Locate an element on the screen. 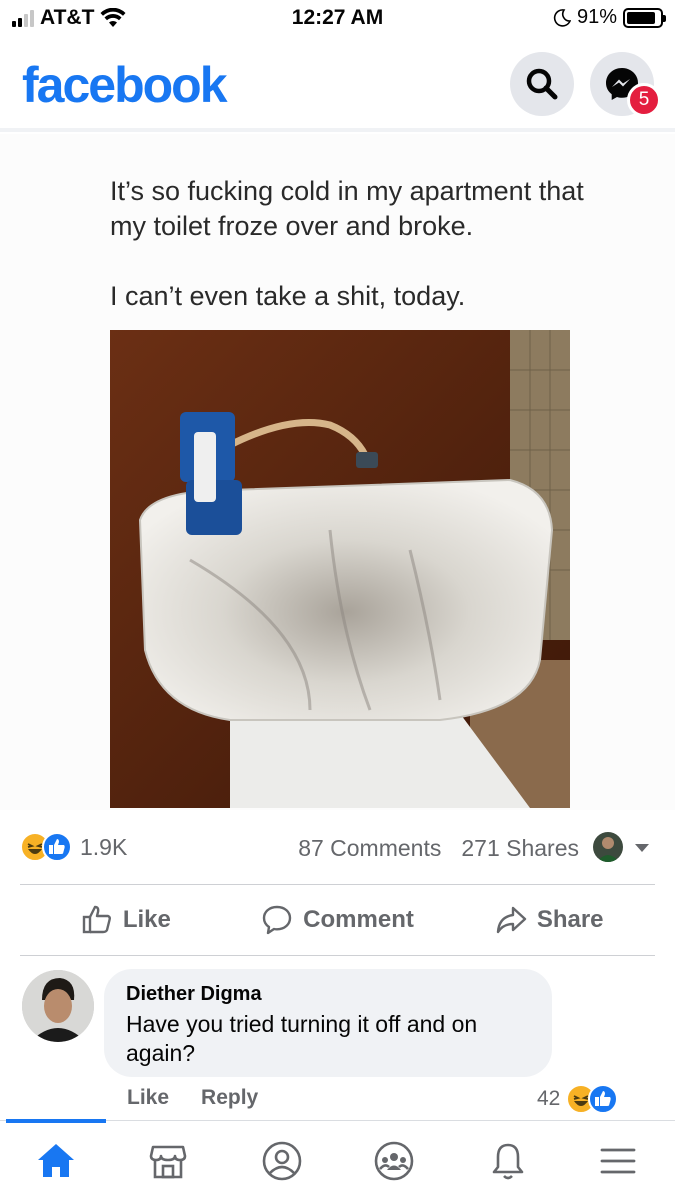 This screenshot has height=1200, width=675. reaction-count: 1.9K is located at coordinates (104, 846).